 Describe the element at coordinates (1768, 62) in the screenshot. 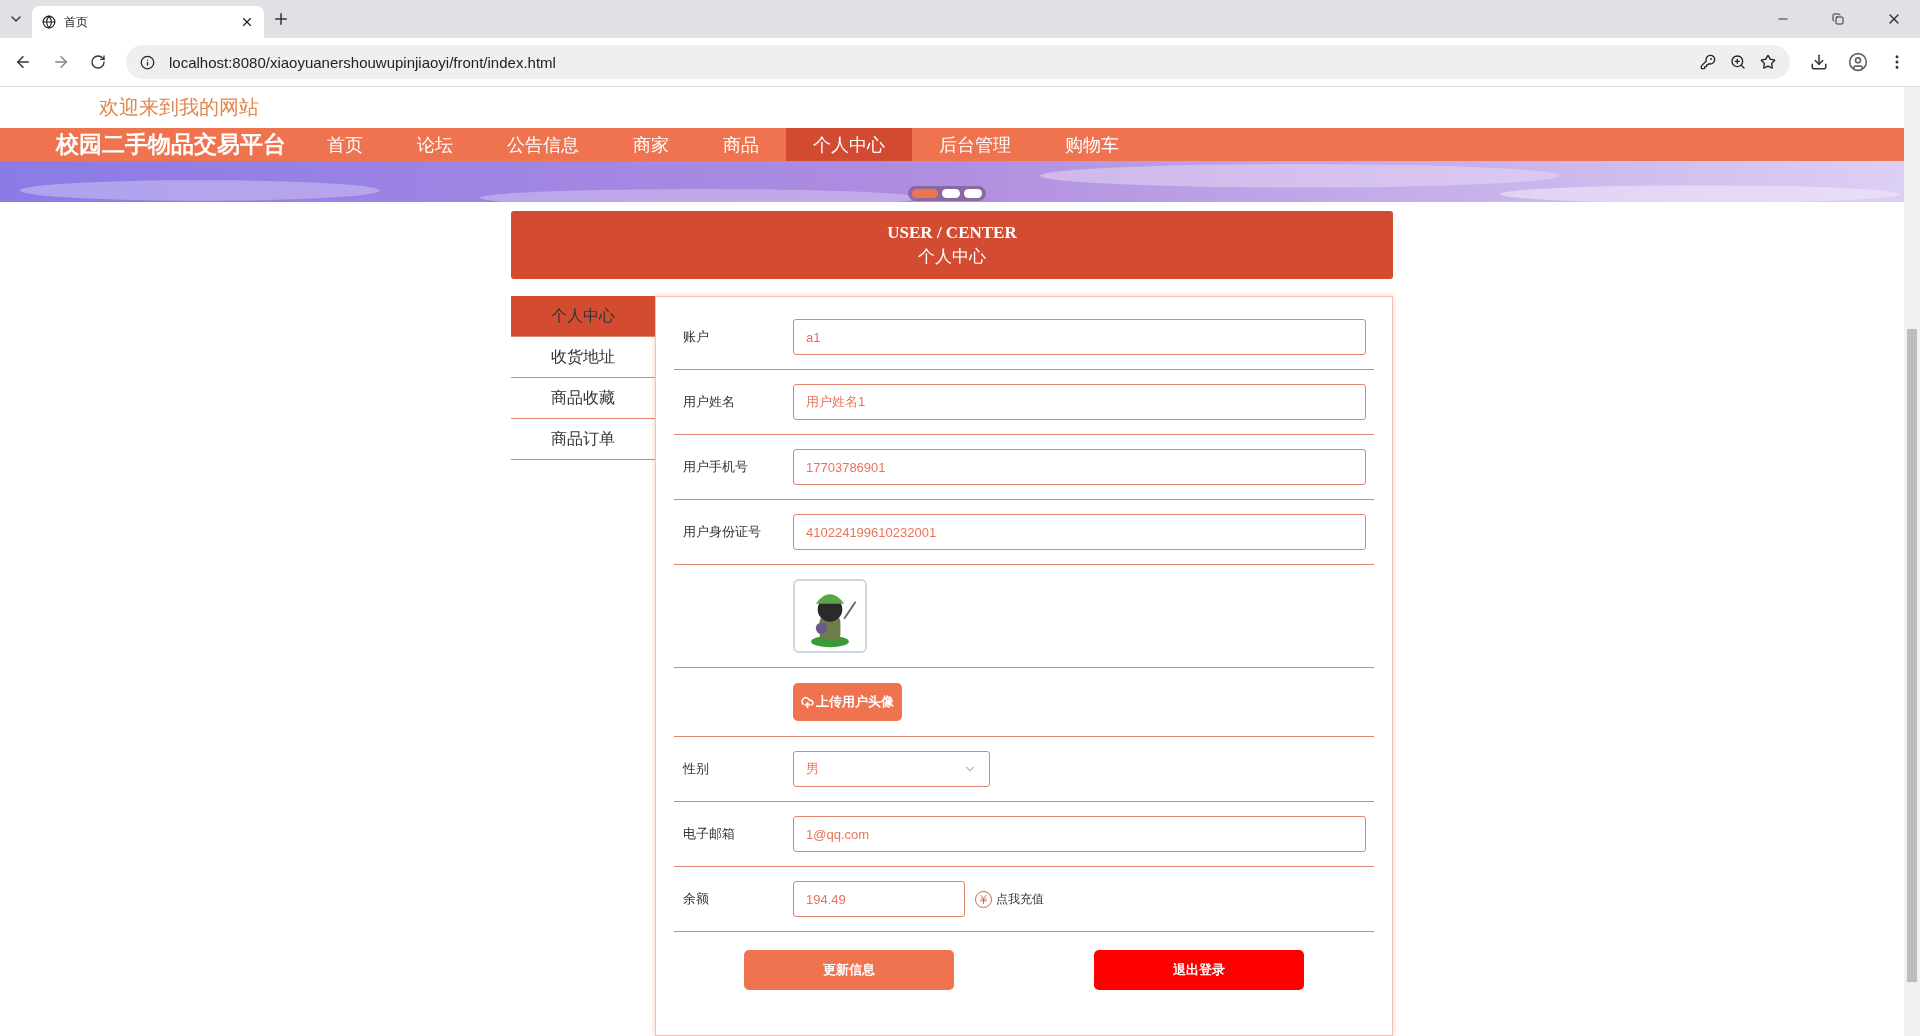

I see `star-icon` at that location.